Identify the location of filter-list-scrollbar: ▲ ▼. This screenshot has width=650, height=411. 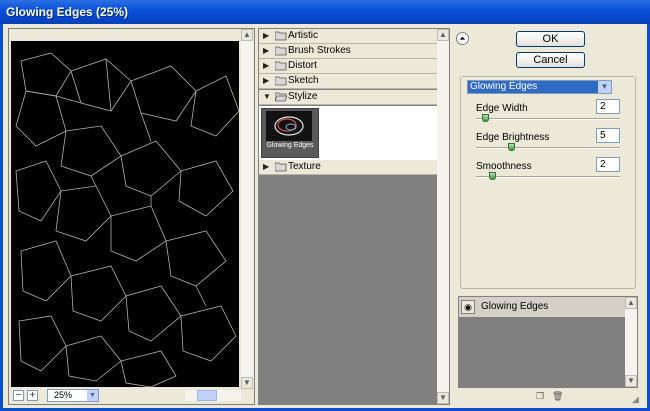
(443, 216).